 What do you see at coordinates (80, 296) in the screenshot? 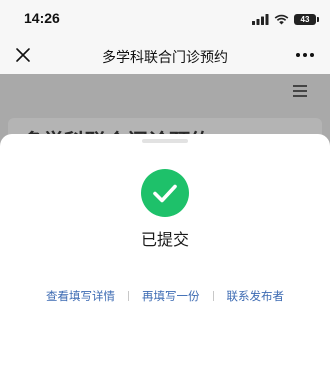
I see `view-details-link: 查看填写详情` at bounding box center [80, 296].